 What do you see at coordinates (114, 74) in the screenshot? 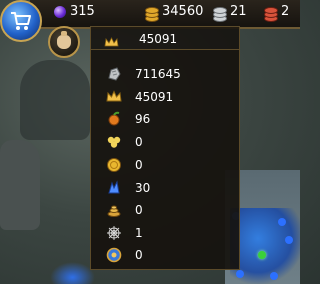
I see `stone-icon` at bounding box center [114, 74].